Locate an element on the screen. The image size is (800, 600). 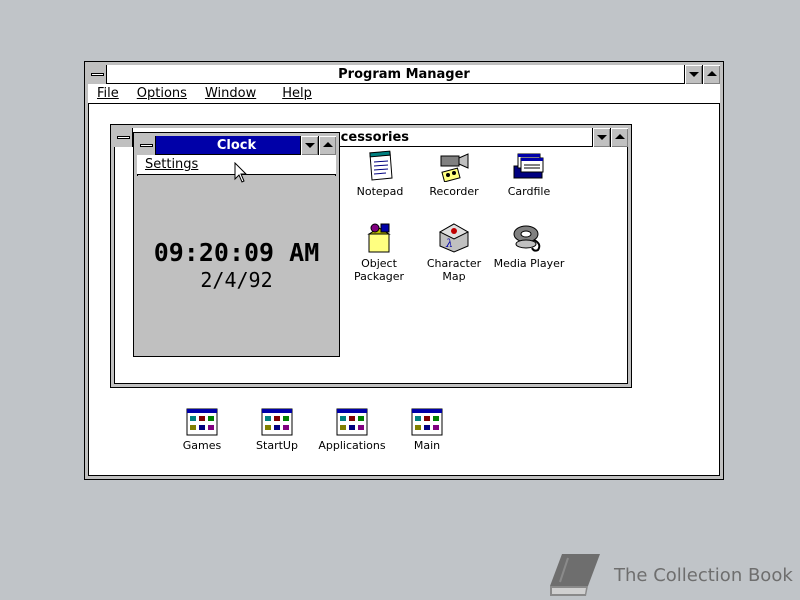
group-icon-applications: Applications is located at coordinates (352, 430).